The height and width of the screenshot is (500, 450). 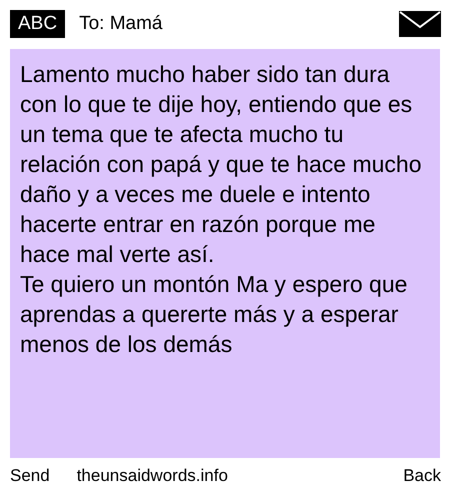 What do you see at coordinates (38, 24) in the screenshot?
I see `sender-badge: ABC` at bounding box center [38, 24].